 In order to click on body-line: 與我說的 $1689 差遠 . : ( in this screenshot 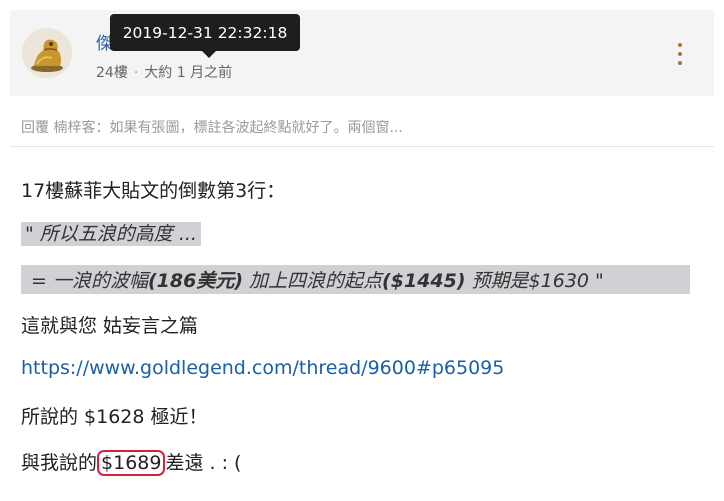, I will do `click(131, 462)`.